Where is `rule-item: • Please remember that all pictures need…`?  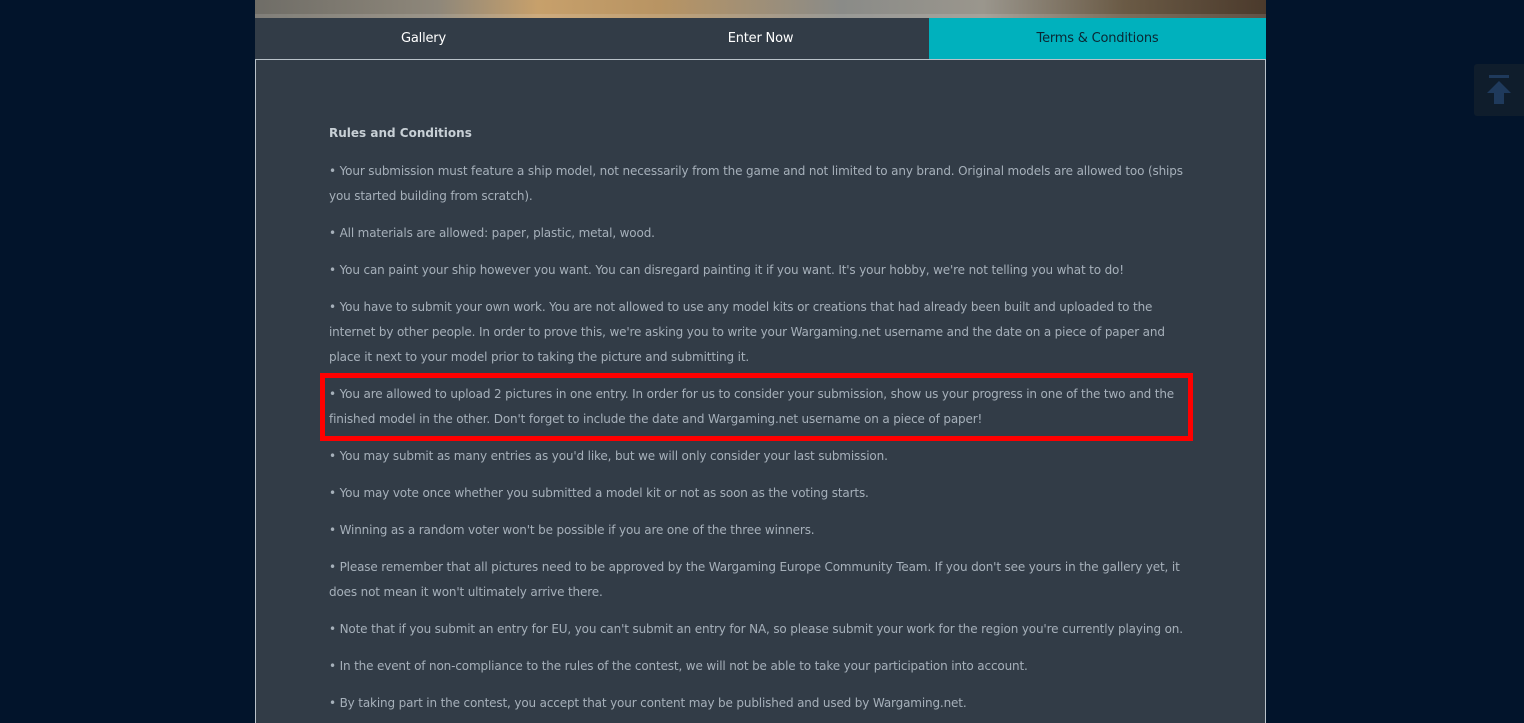 rule-item: • Please remember that all pictures need… is located at coordinates (754, 579).